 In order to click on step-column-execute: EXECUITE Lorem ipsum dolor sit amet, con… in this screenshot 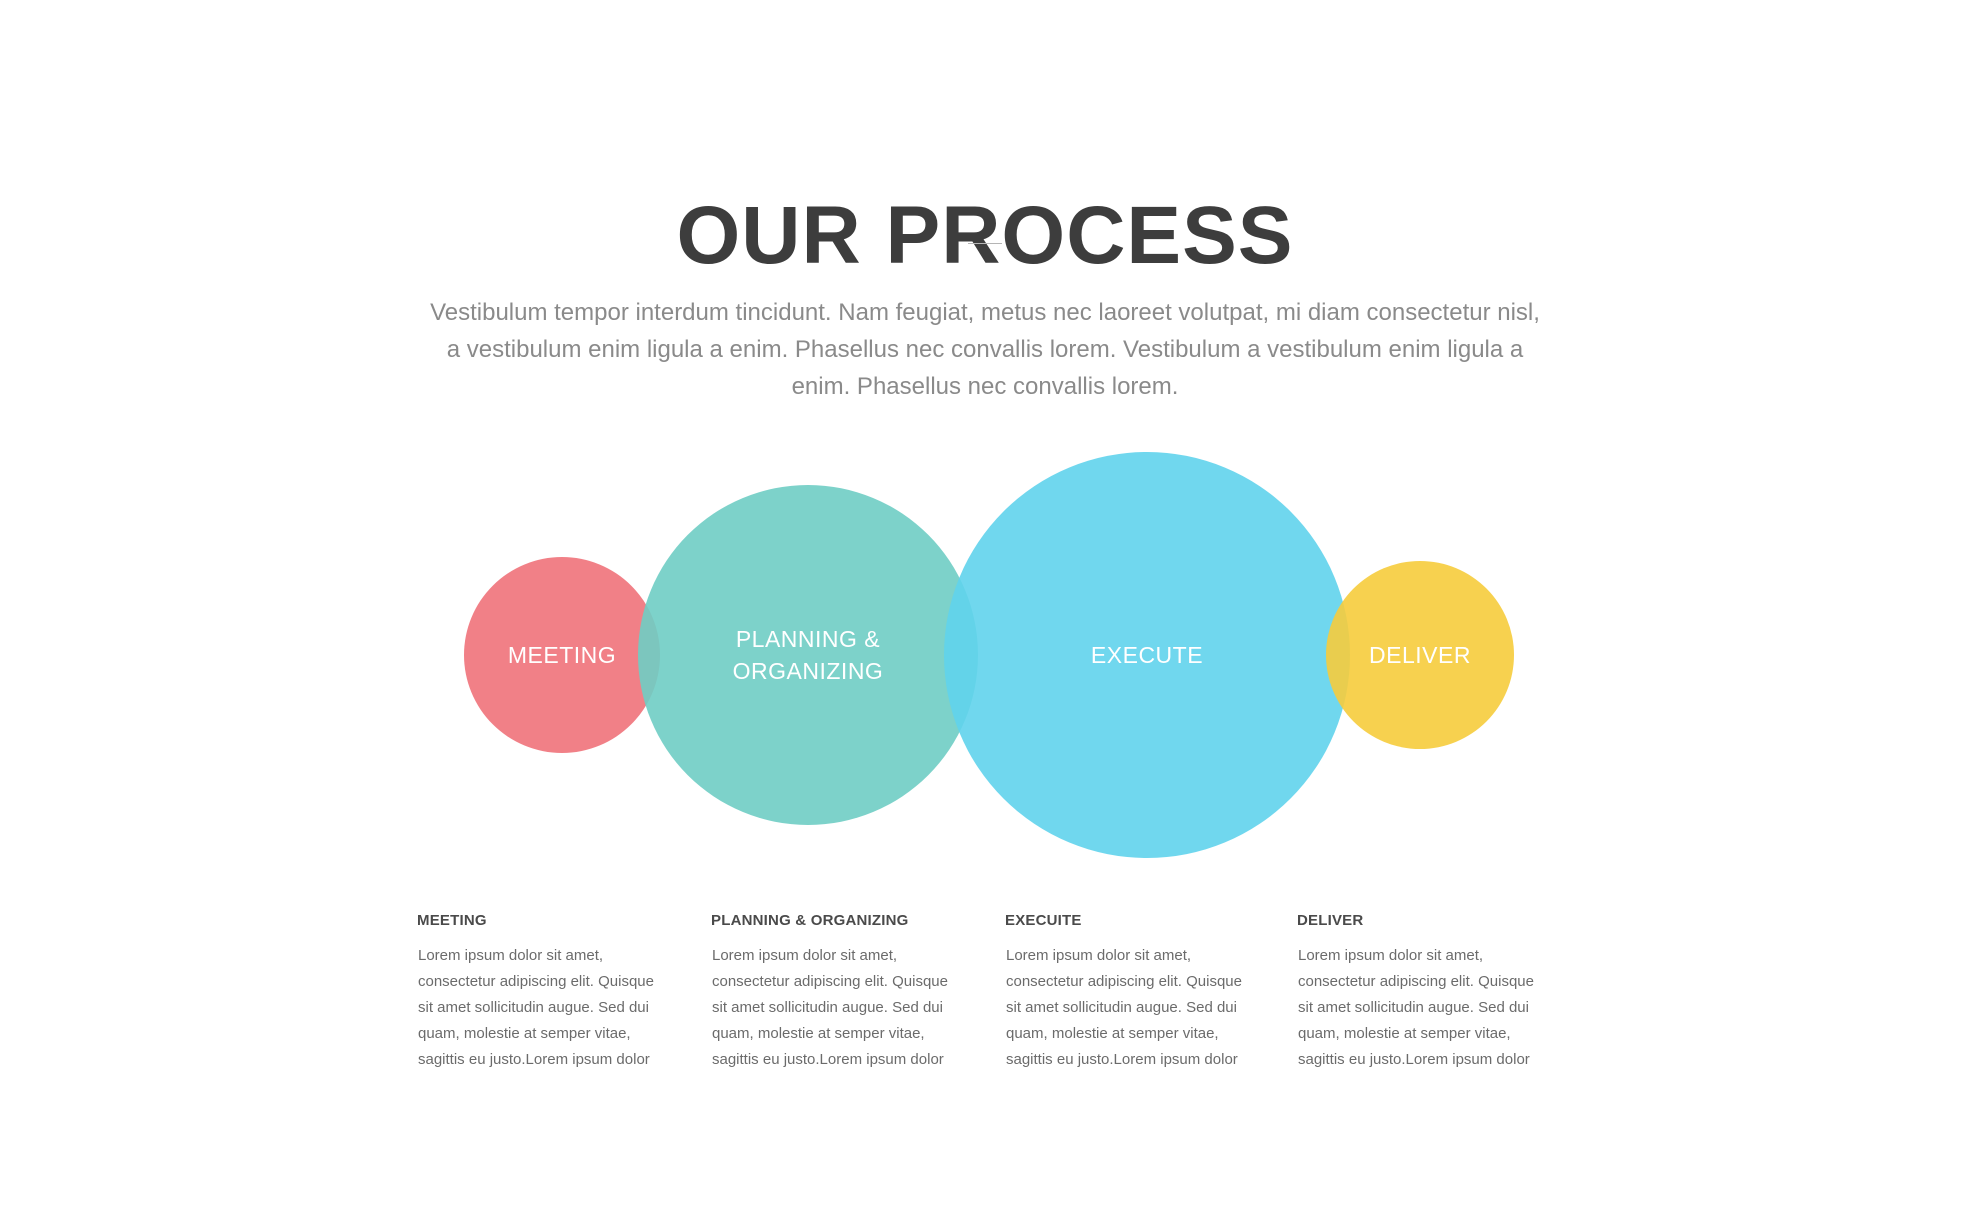, I will do `click(1130, 992)`.